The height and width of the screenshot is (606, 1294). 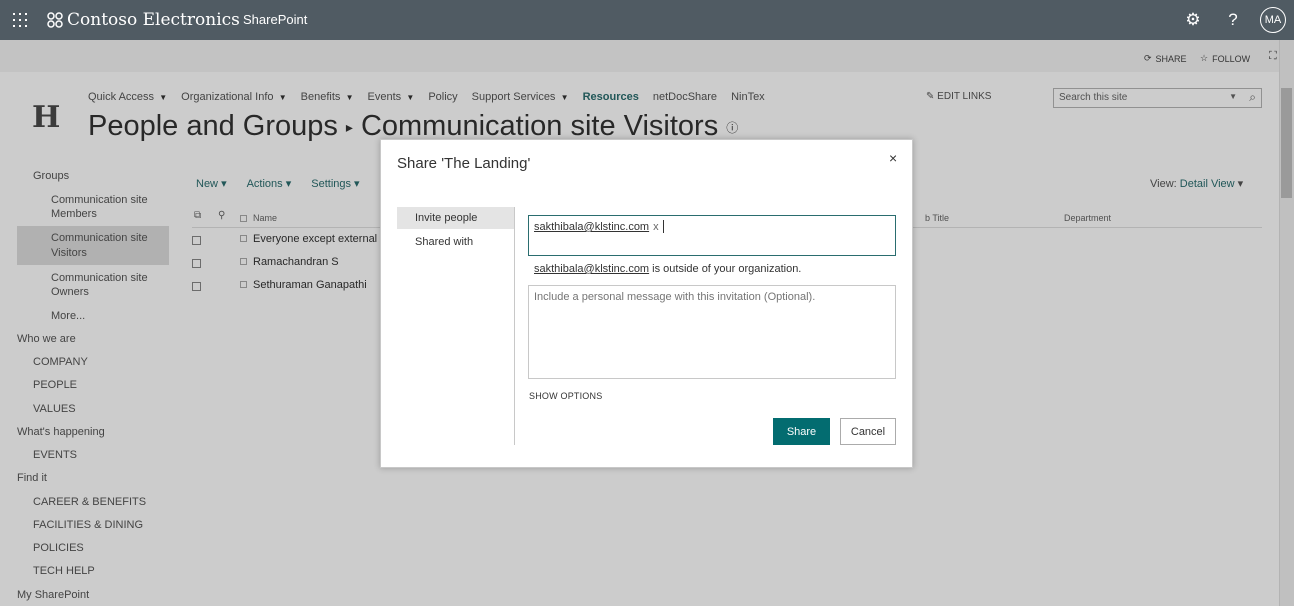 I want to click on help-icon: ?, so click(x=1233, y=20).